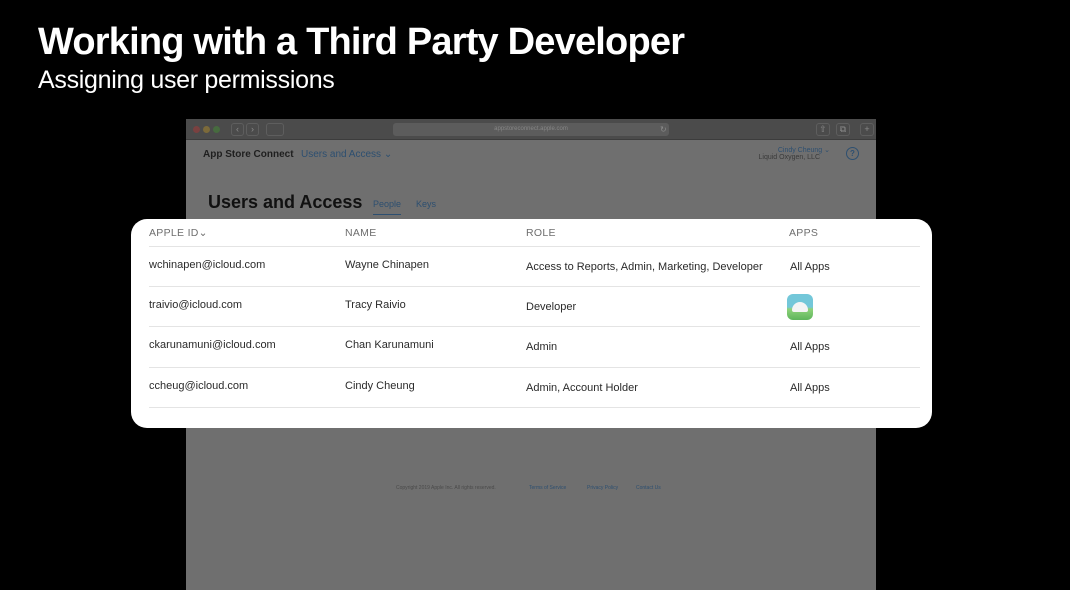  What do you see at coordinates (361, 42) in the screenshot?
I see `slide-title: Working with a Third Party Developer` at bounding box center [361, 42].